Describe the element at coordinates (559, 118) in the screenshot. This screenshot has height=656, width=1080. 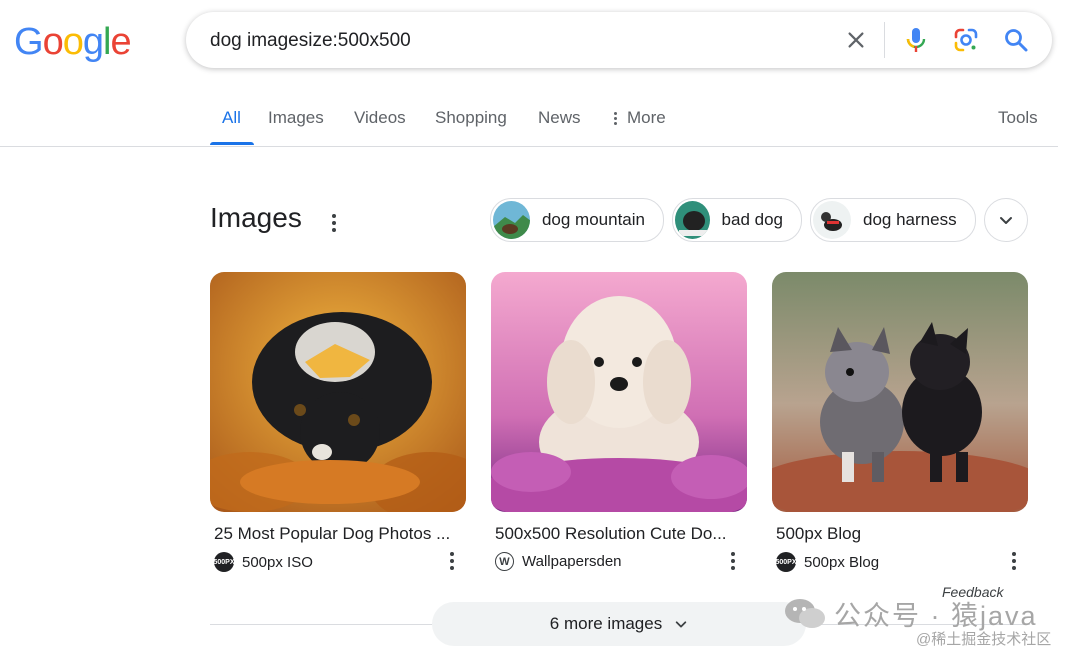
I see `tab-news: News` at that location.